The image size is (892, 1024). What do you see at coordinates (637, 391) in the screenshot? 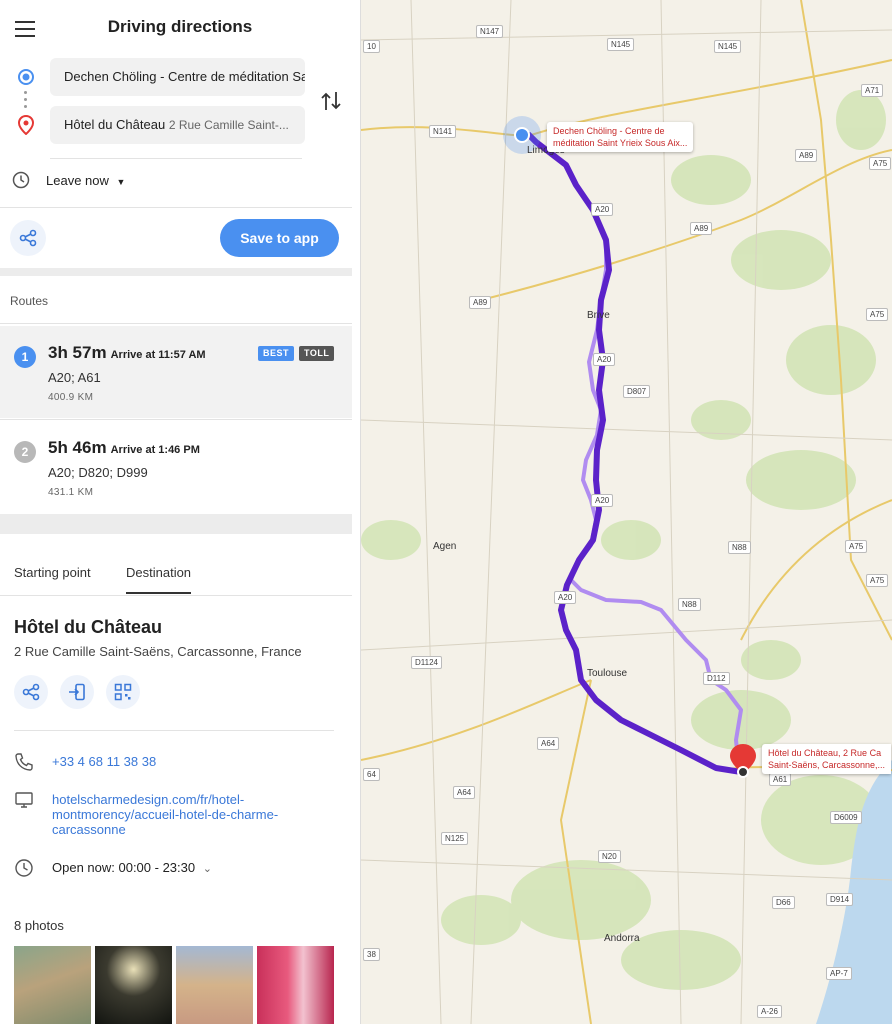
I see `road-shield: D807` at bounding box center [637, 391].